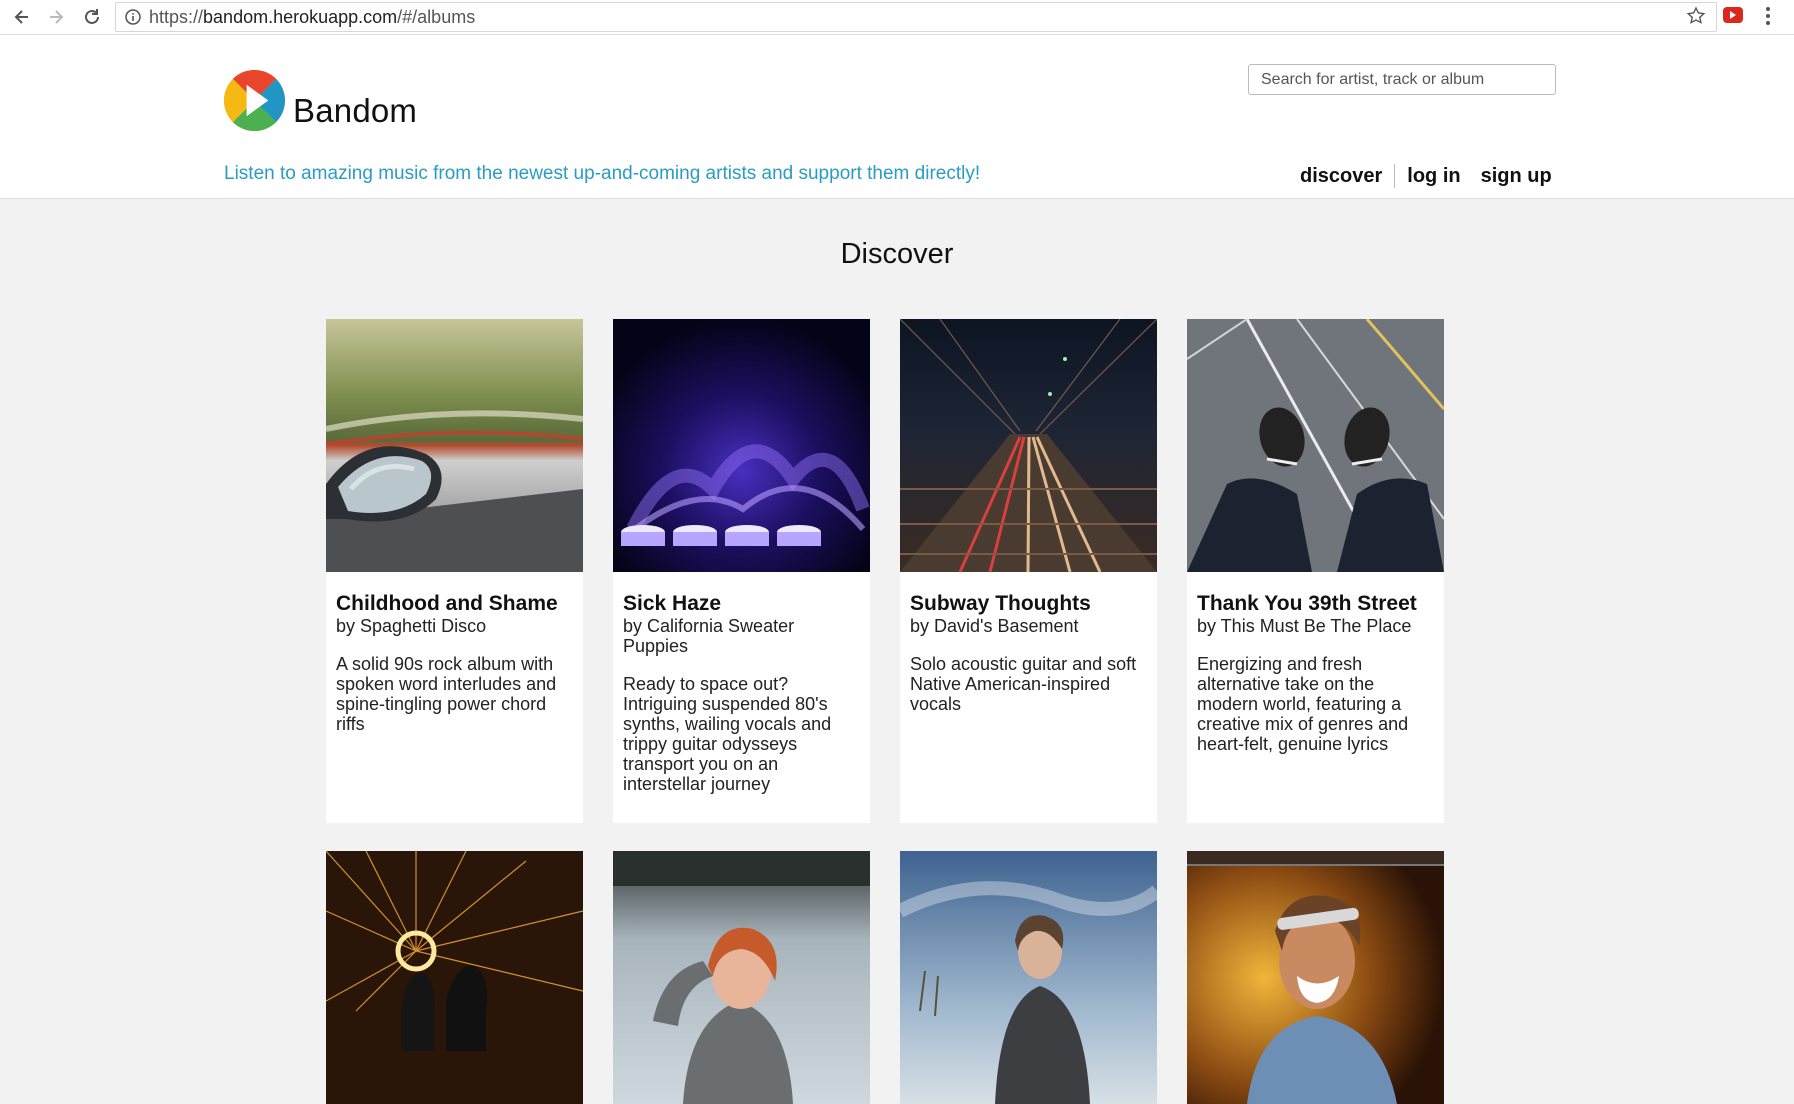 The image size is (1794, 1104). What do you see at coordinates (1433, 176) in the screenshot?
I see `nav-login-link: log in` at bounding box center [1433, 176].